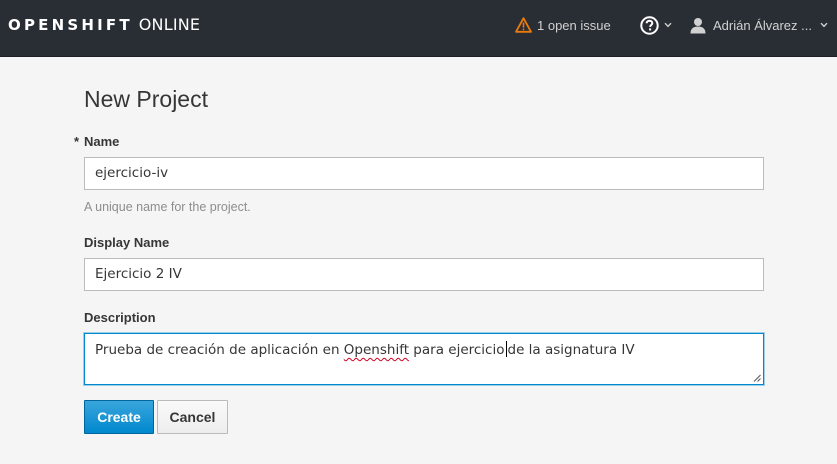  What do you see at coordinates (169, 24) in the screenshot?
I see `brand-online: ONLINE` at bounding box center [169, 24].